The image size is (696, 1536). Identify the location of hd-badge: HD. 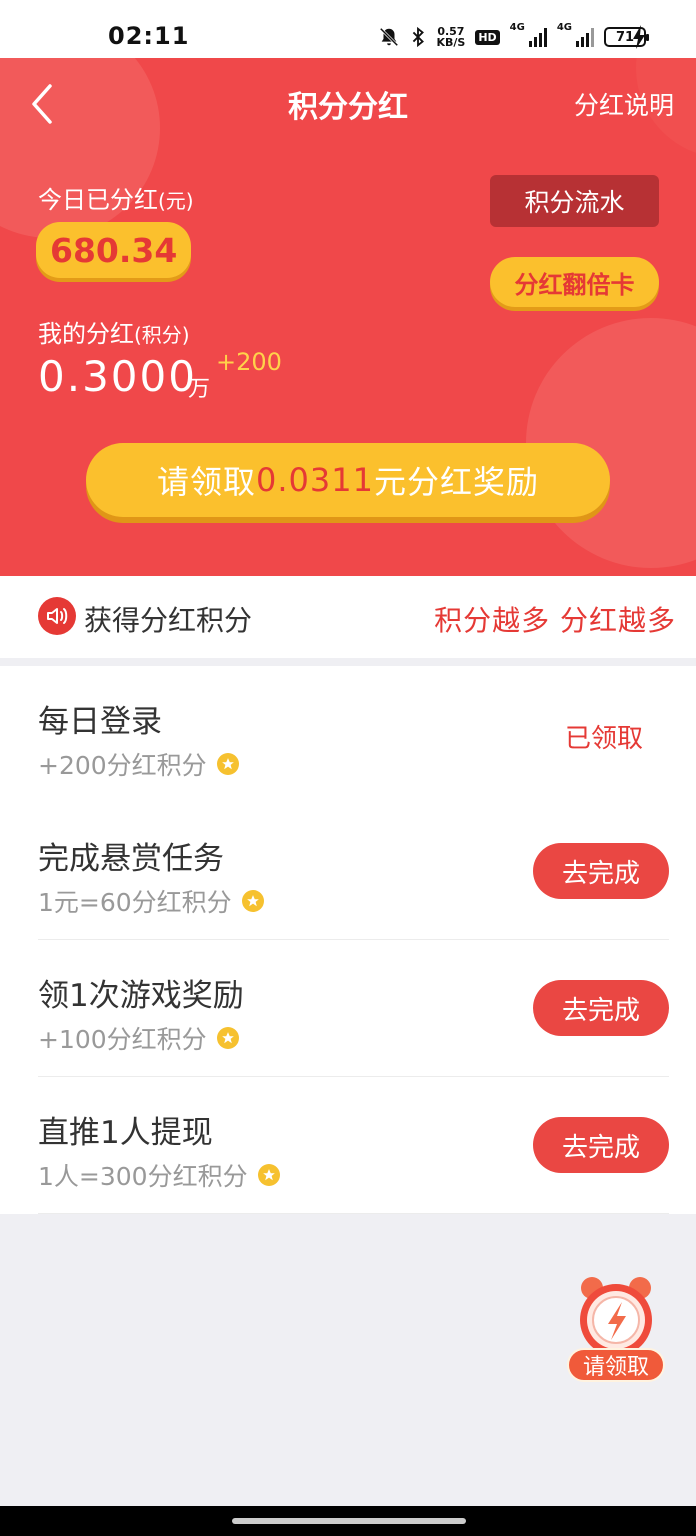
(487, 37).